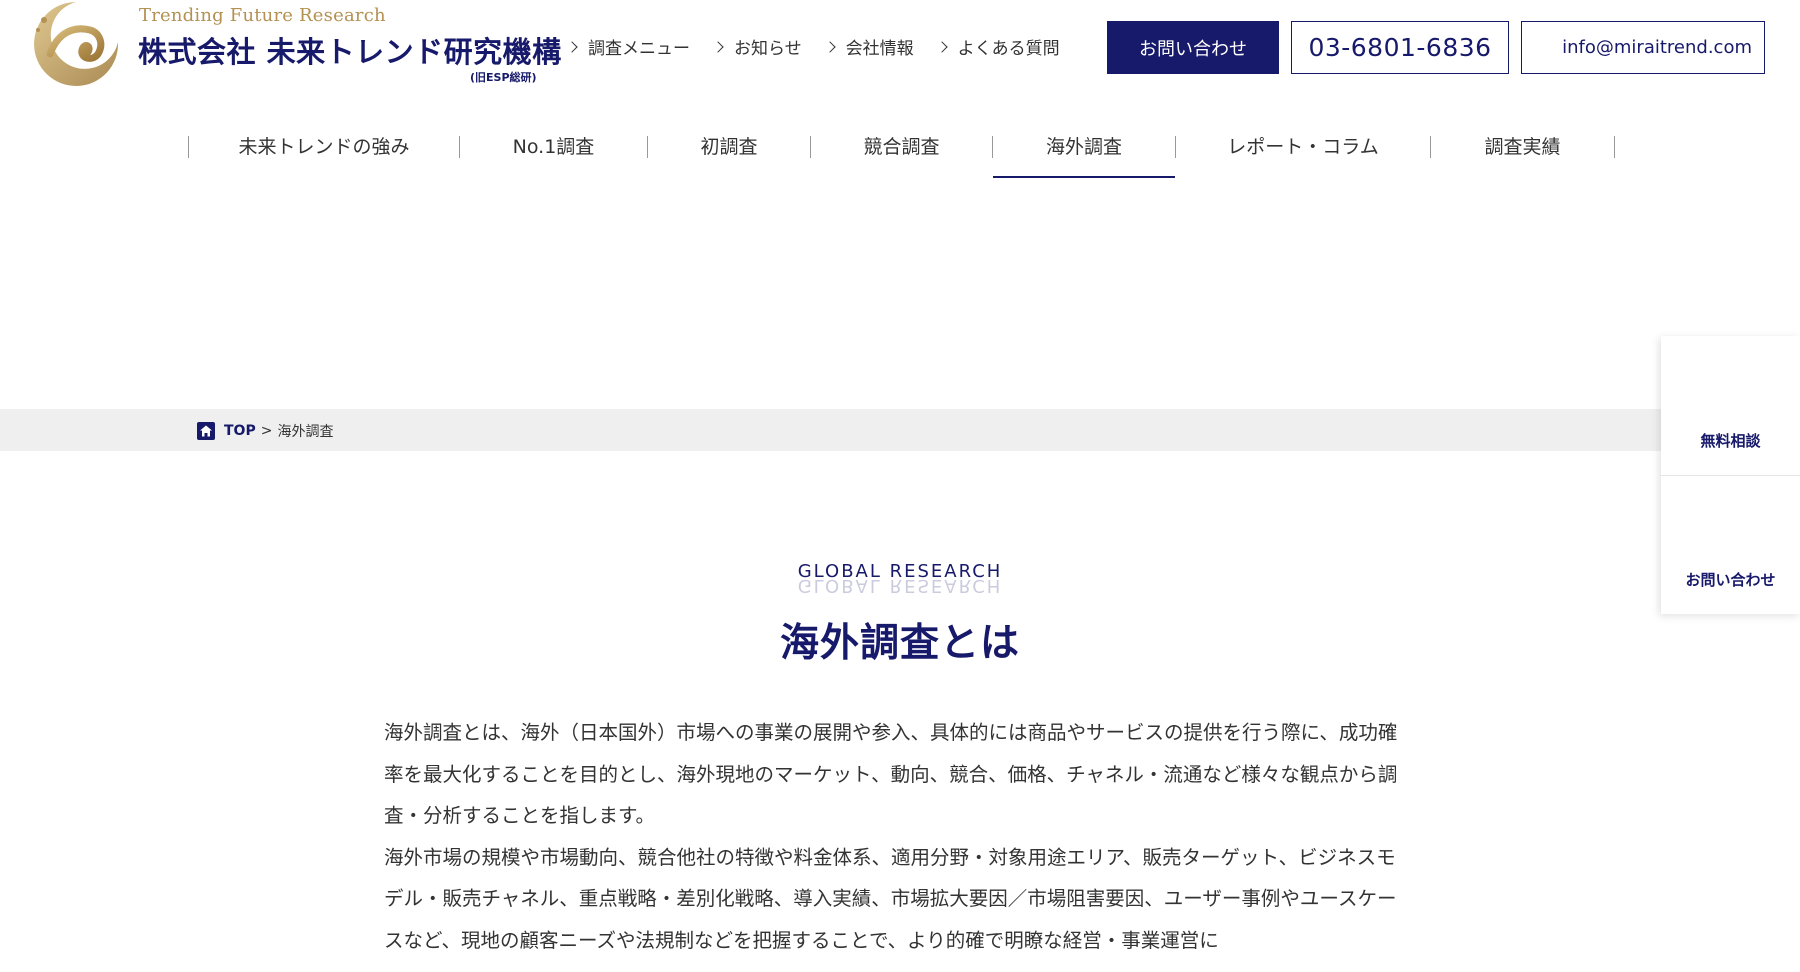 This screenshot has height=972, width=1800. Describe the element at coordinates (350, 50) in the screenshot. I see `company-name: 株式会社 未来トレンド研究機構` at that location.